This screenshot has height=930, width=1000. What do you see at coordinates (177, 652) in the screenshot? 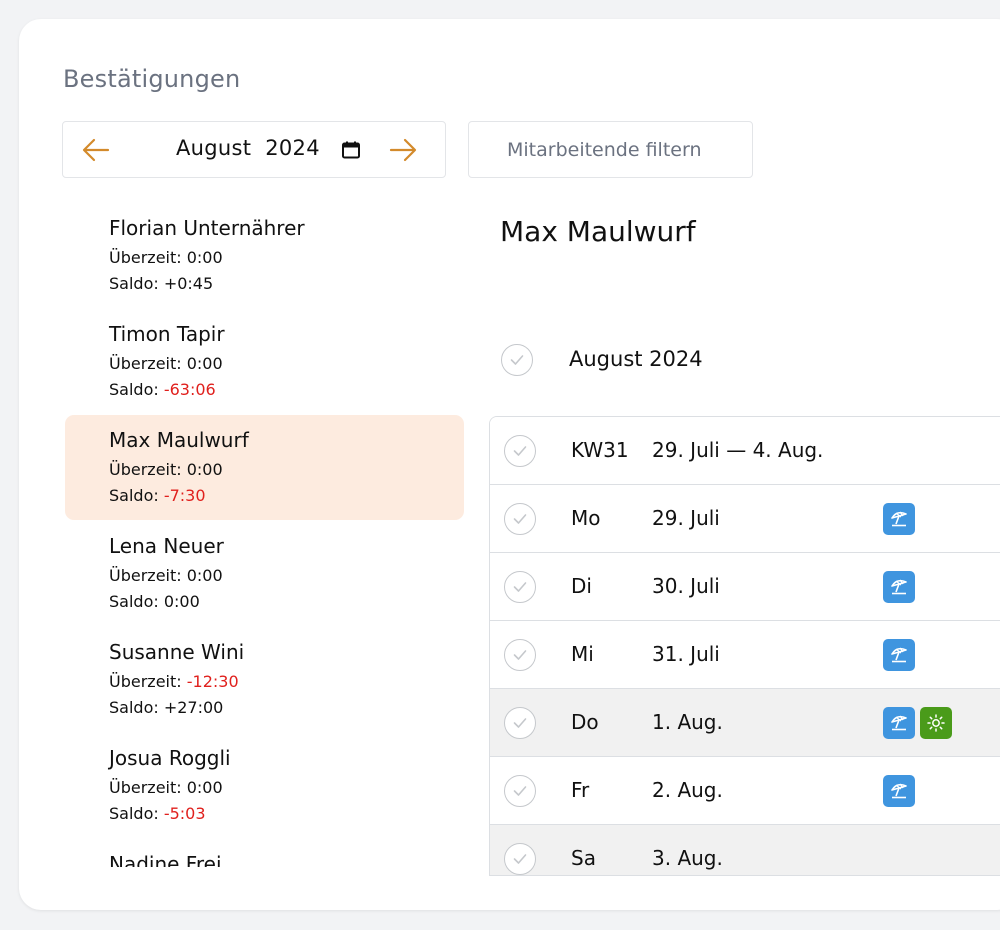
I see `employee-name: Susanne Wini` at bounding box center [177, 652].